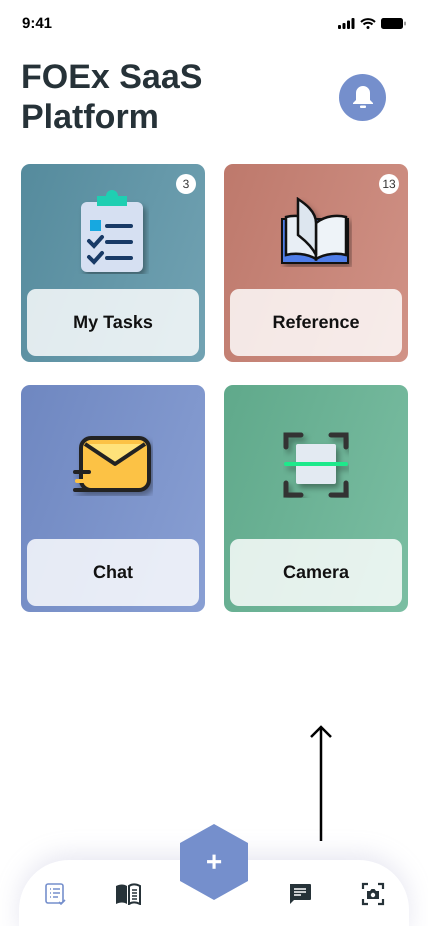 Image resolution: width=428 pixels, height=926 pixels. Describe the element at coordinates (113, 322) in the screenshot. I see `card-label: My Tasks` at that location.